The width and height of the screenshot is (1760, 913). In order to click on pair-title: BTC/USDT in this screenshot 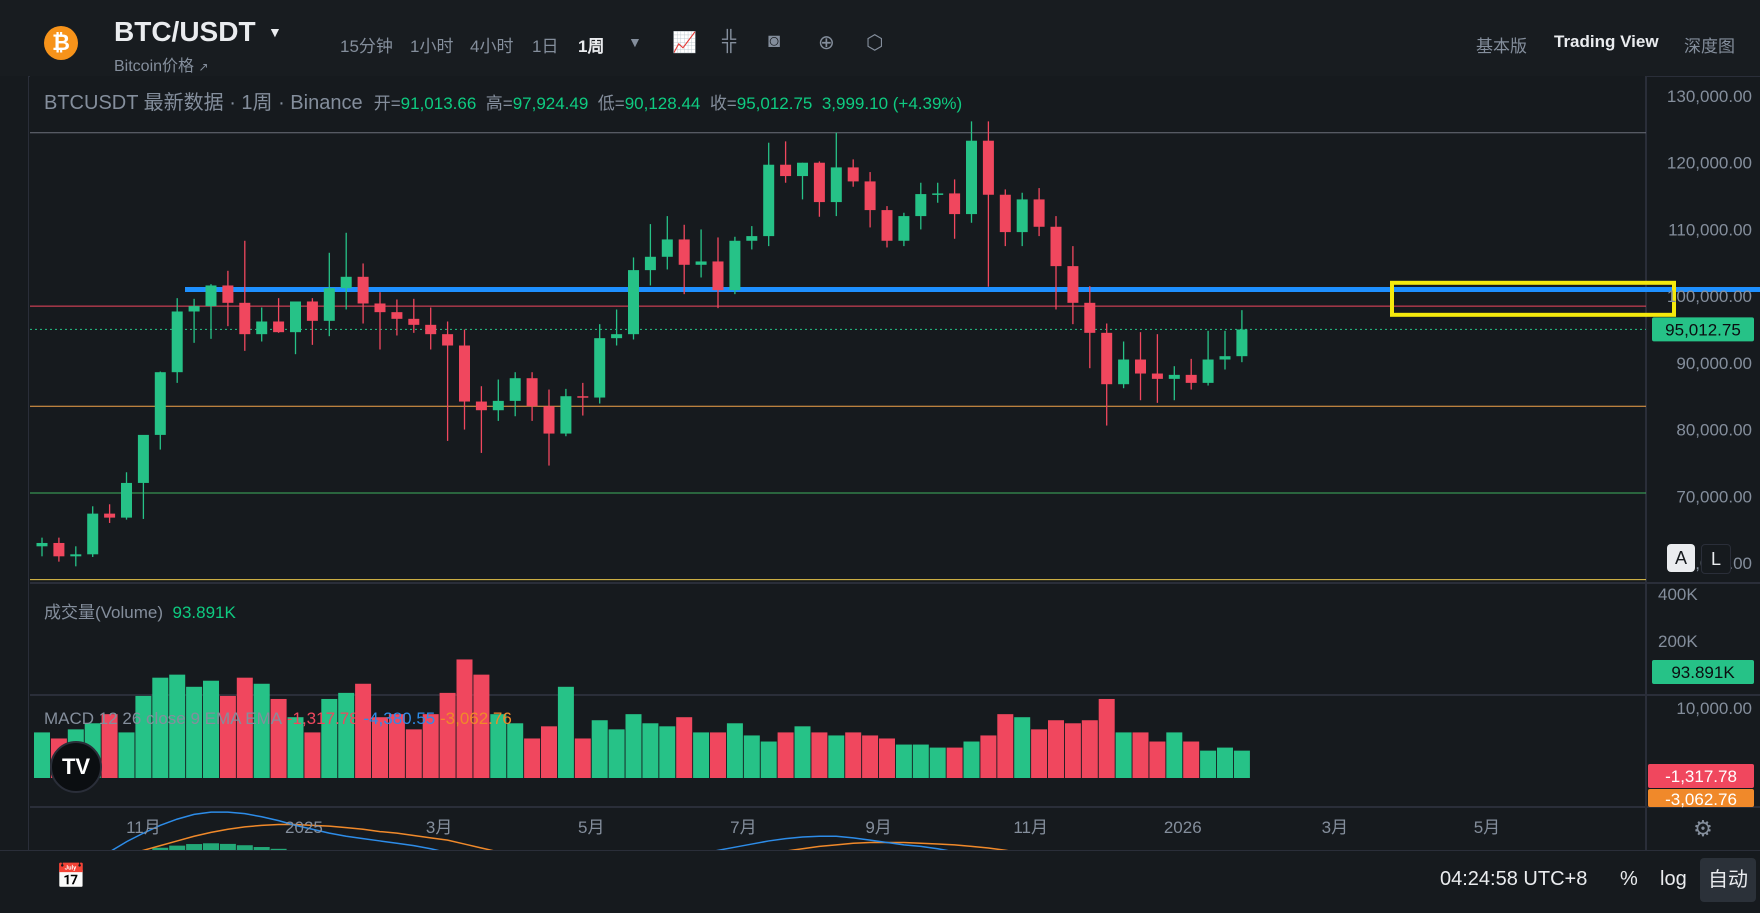, I will do `click(185, 32)`.